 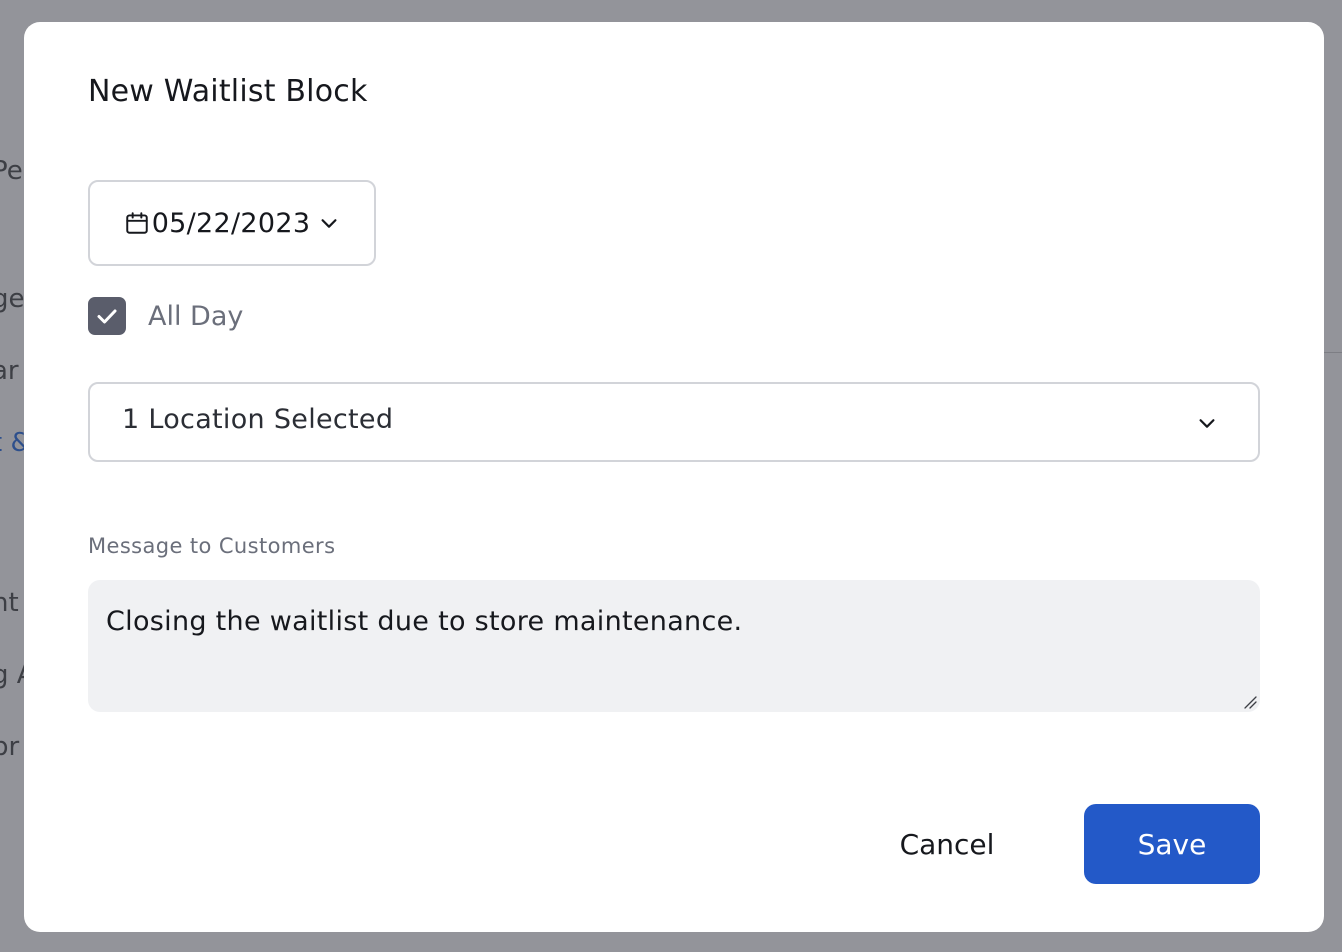 I want to click on calendar-icon, so click(x=136, y=223).